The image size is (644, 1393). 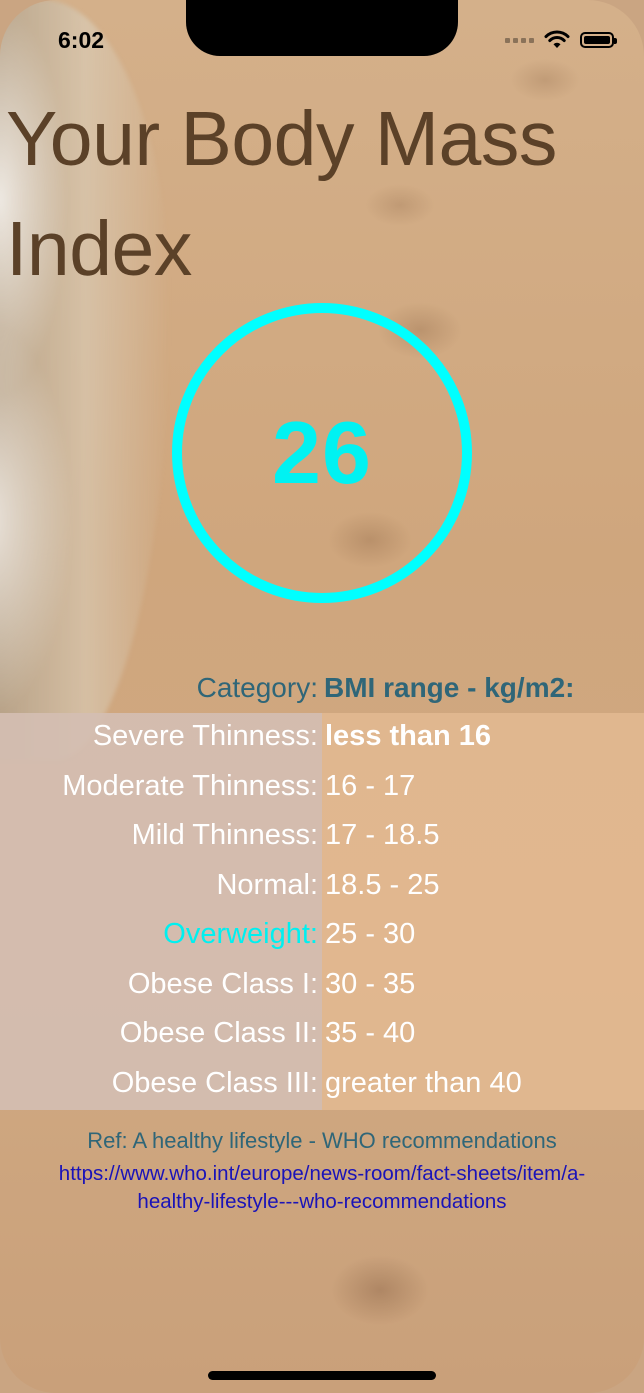 What do you see at coordinates (257, 687) in the screenshot?
I see `header-category: Category:` at bounding box center [257, 687].